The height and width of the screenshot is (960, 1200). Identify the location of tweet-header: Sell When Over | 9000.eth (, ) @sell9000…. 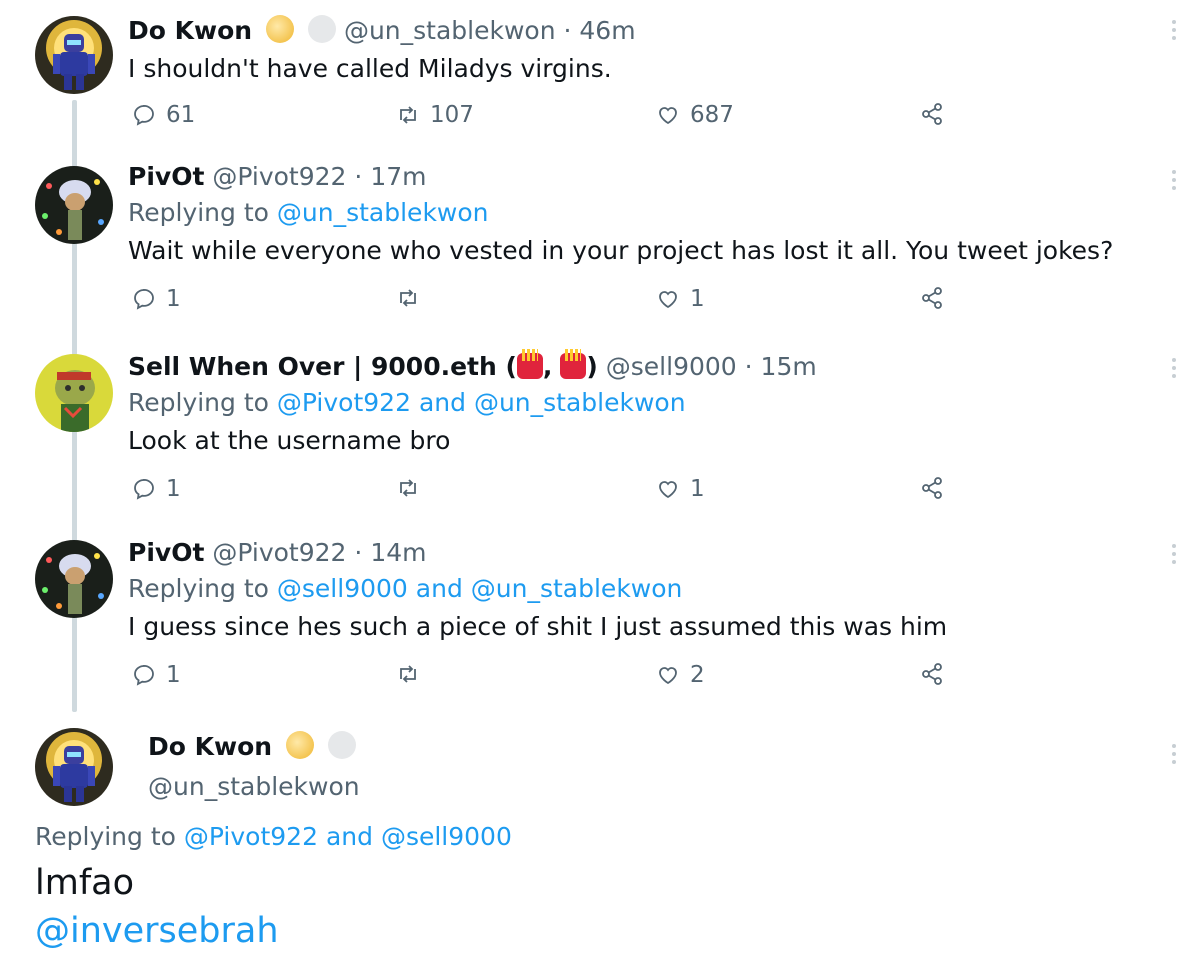
(644, 366).